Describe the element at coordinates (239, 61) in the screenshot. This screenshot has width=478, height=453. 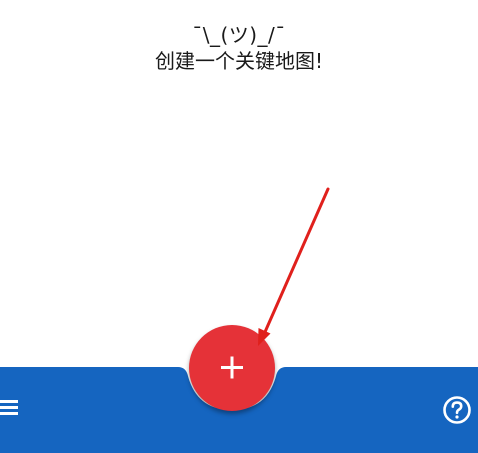
I see `empty-state-message: 创建一个关键地图!` at that location.